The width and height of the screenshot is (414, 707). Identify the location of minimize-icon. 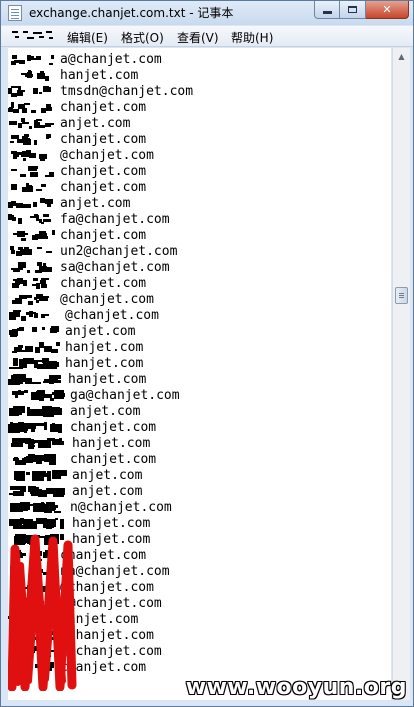
(327, 12).